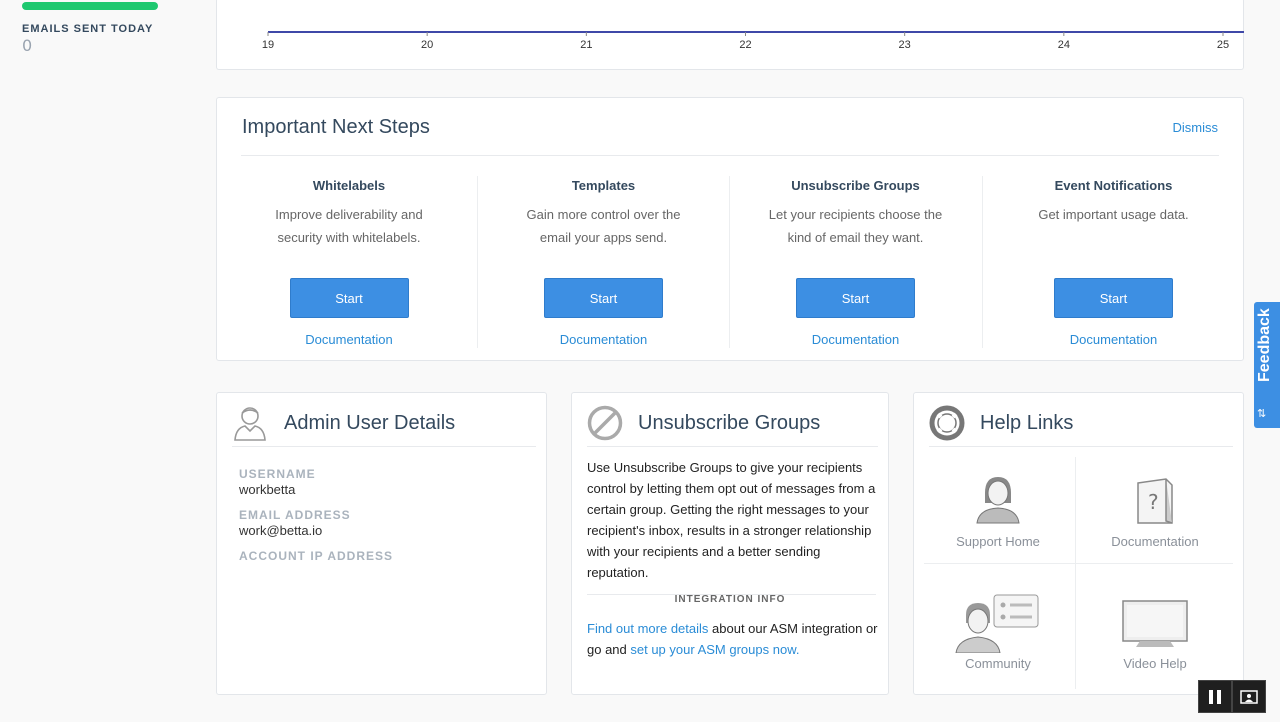  What do you see at coordinates (729, 423) in the screenshot?
I see `unsub-card-title: Unsubscribe Groups` at bounding box center [729, 423].